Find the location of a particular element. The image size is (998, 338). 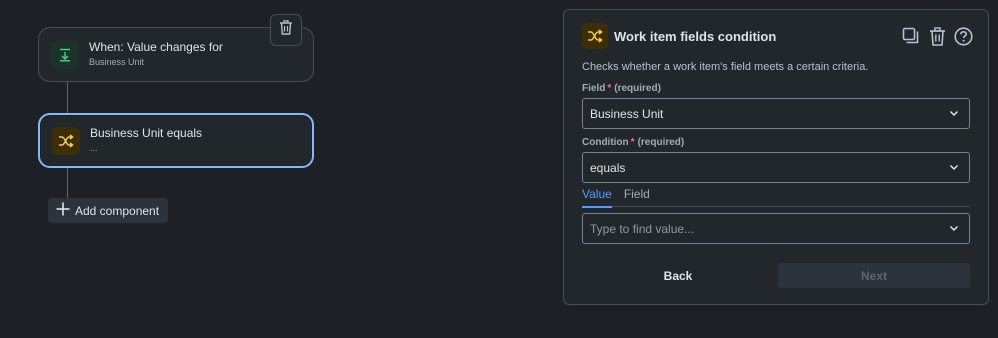

trigger-node-subtitle: Business Unit is located at coordinates (117, 62).